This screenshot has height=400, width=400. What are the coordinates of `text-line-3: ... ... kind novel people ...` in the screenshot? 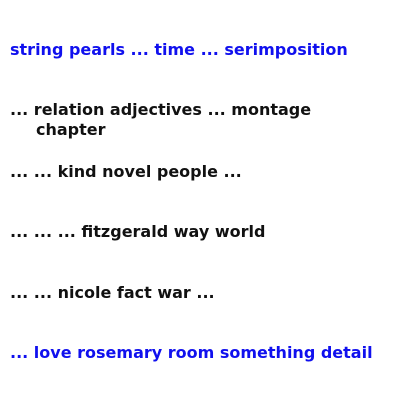 It's located at (126, 171).